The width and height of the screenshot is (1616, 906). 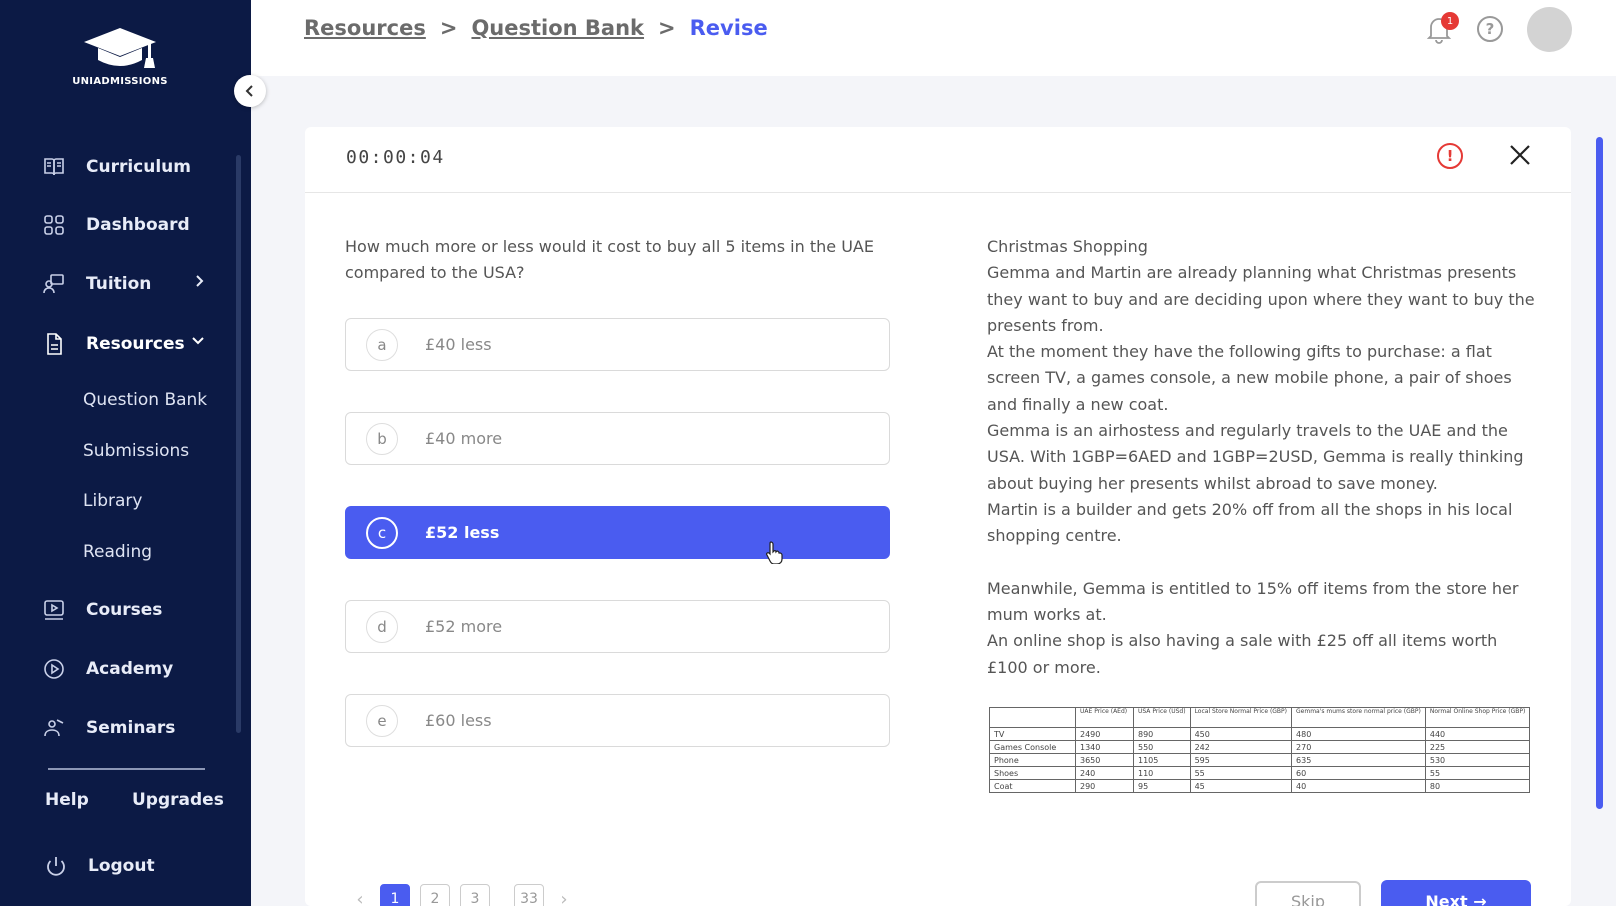 What do you see at coordinates (120, 55) in the screenshot?
I see `logo: UNIADMISSIONS` at bounding box center [120, 55].